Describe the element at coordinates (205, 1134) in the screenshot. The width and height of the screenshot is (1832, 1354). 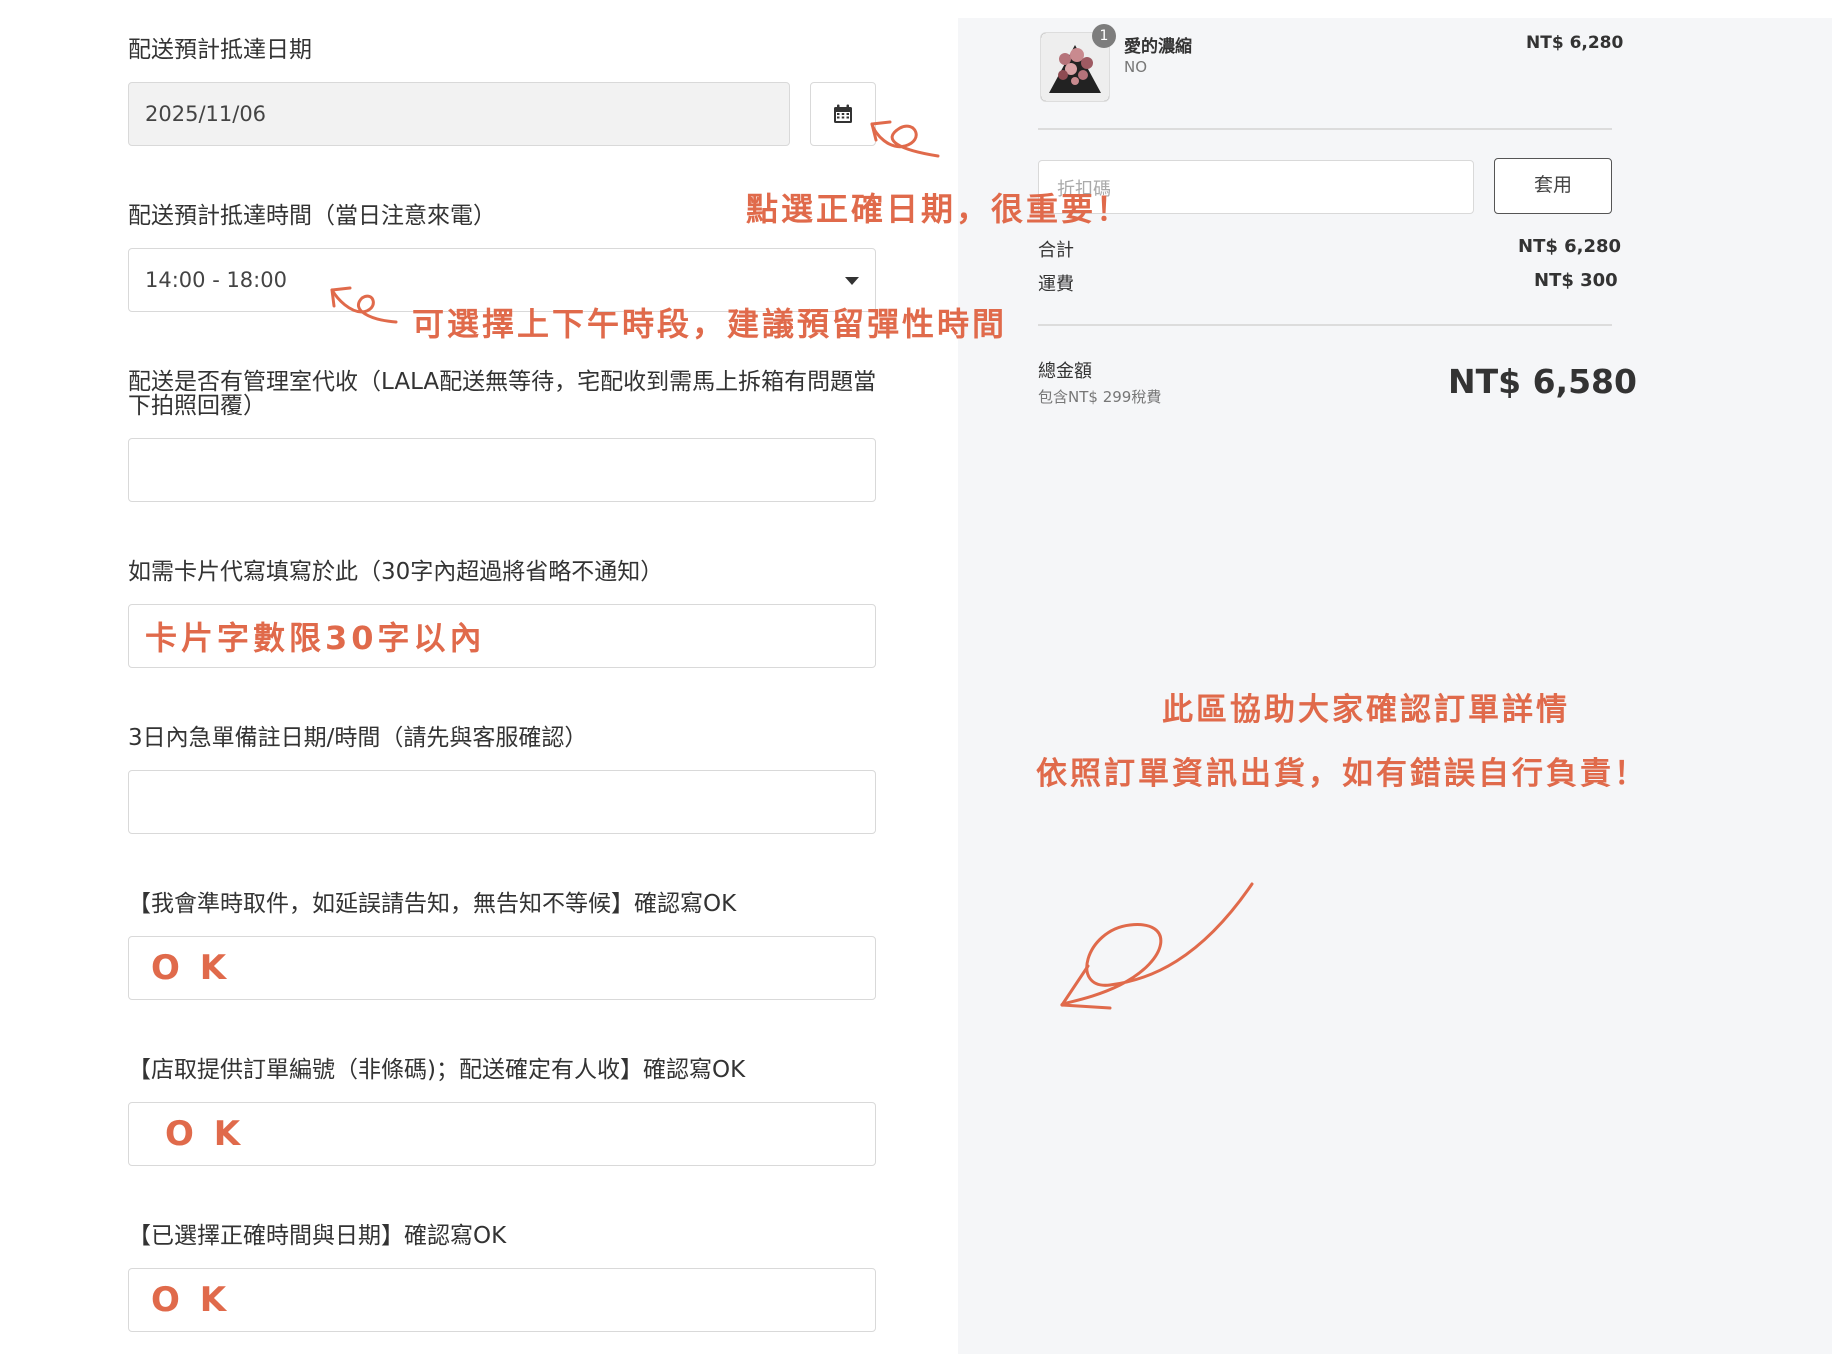
I see `order-number-value: O K` at that location.